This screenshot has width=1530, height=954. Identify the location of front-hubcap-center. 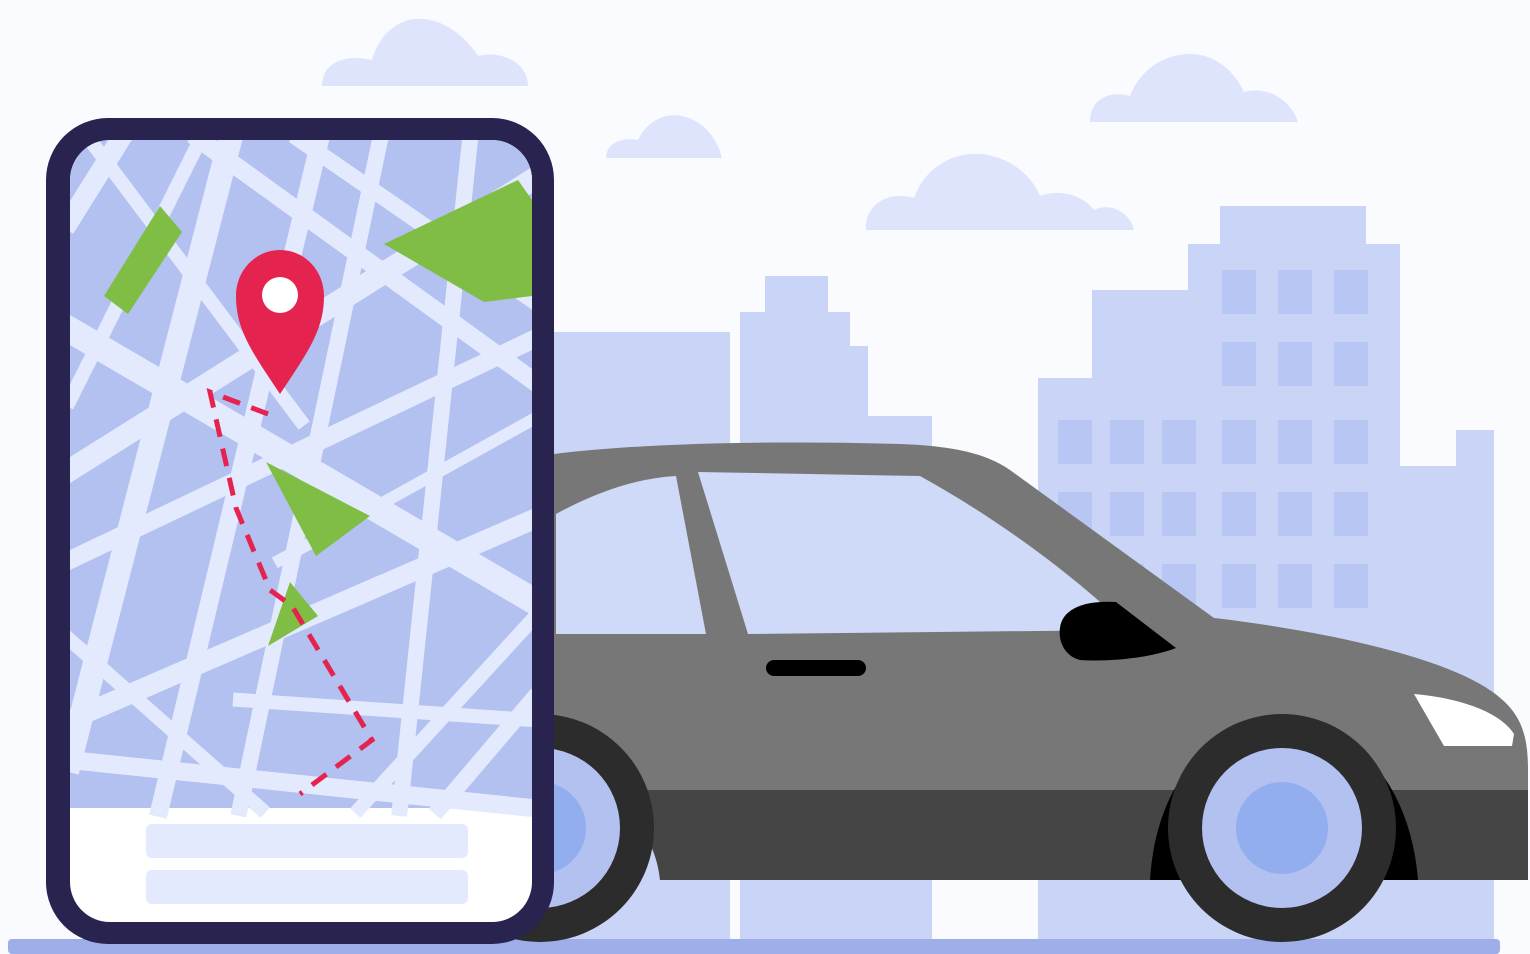
(1282, 828).